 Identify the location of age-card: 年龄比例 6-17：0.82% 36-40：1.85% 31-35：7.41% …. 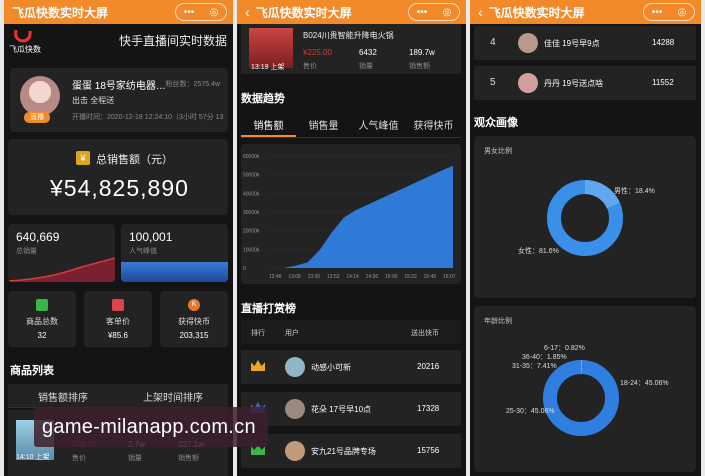
(585, 389).